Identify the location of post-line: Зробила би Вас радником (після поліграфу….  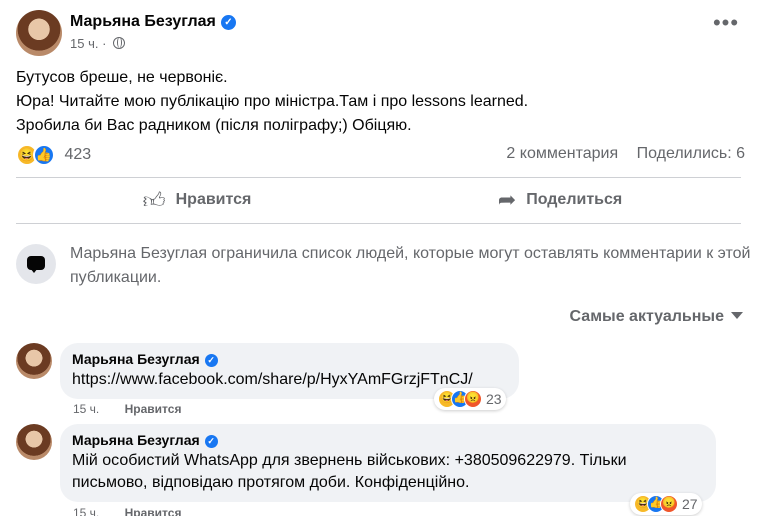
(214, 125).